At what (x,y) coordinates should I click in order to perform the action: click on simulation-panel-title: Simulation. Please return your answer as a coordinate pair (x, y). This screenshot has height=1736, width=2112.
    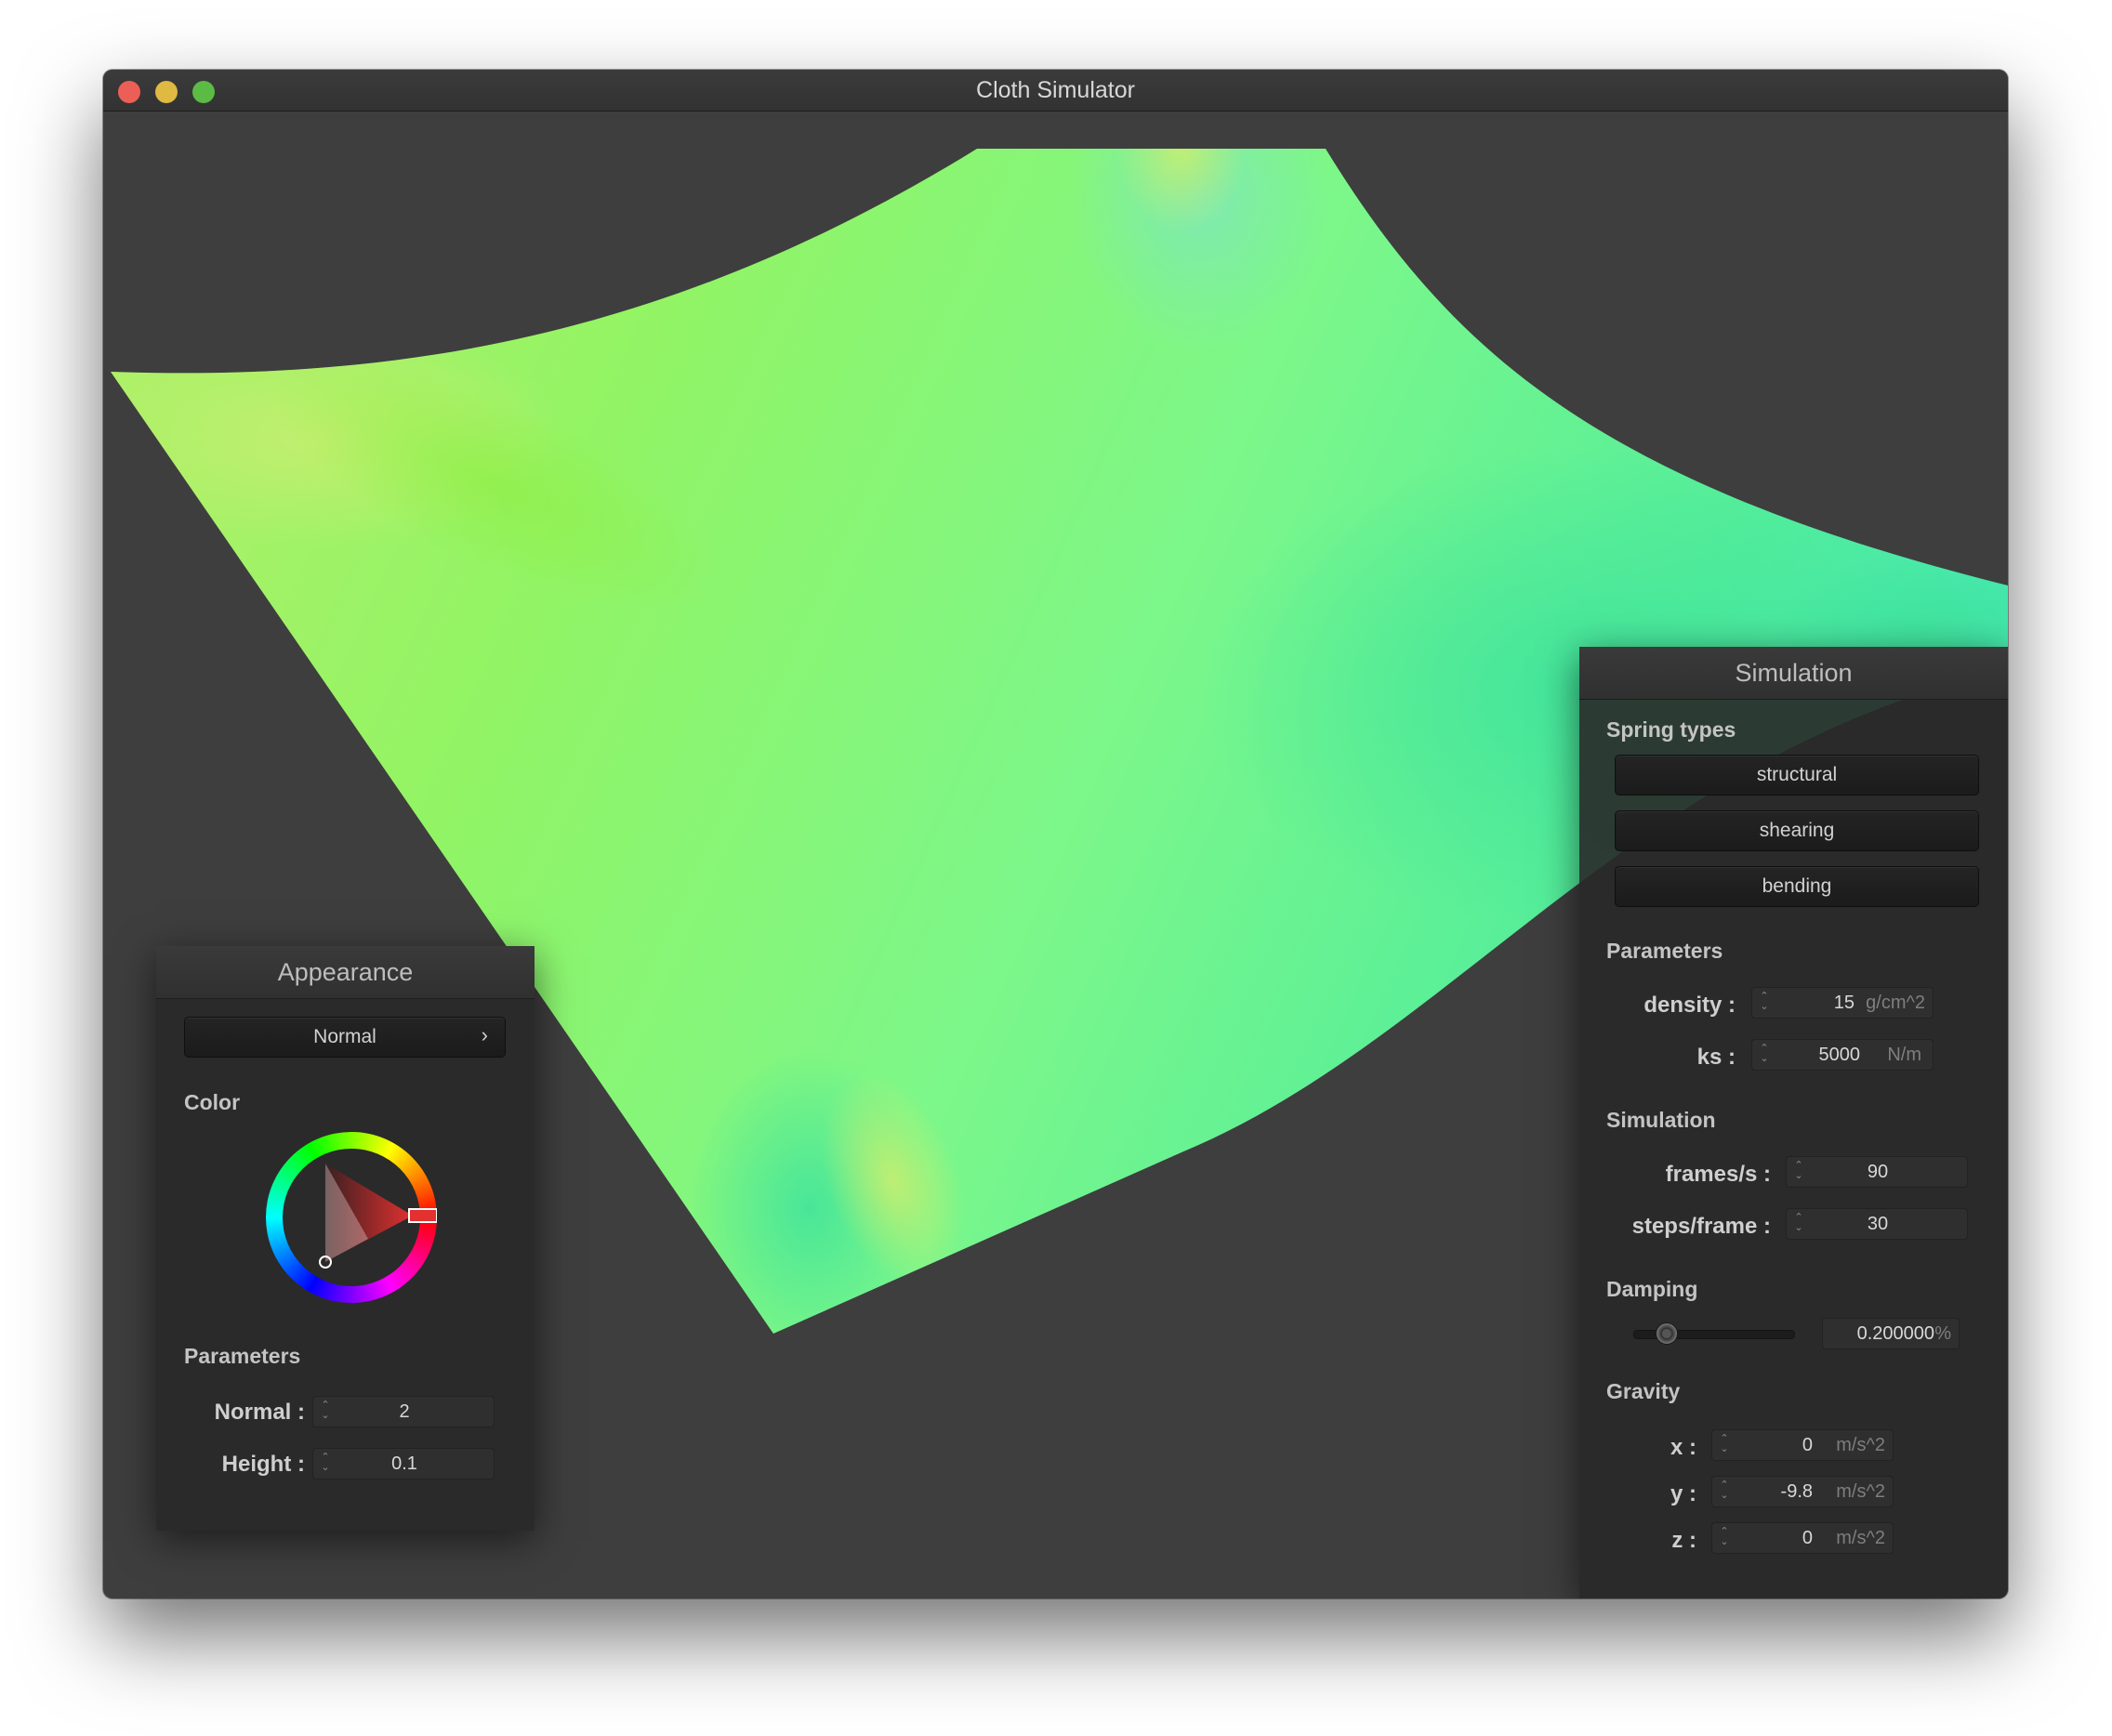
    Looking at the image, I should click on (1793, 673).